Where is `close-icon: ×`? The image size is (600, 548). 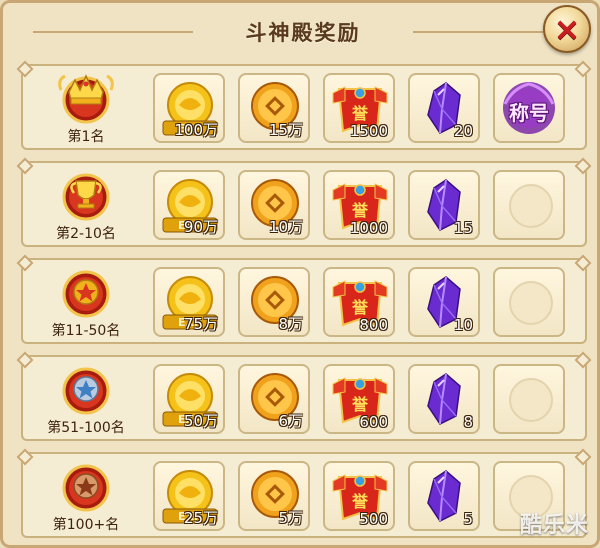
close-icon: × is located at coordinates (567, 29).